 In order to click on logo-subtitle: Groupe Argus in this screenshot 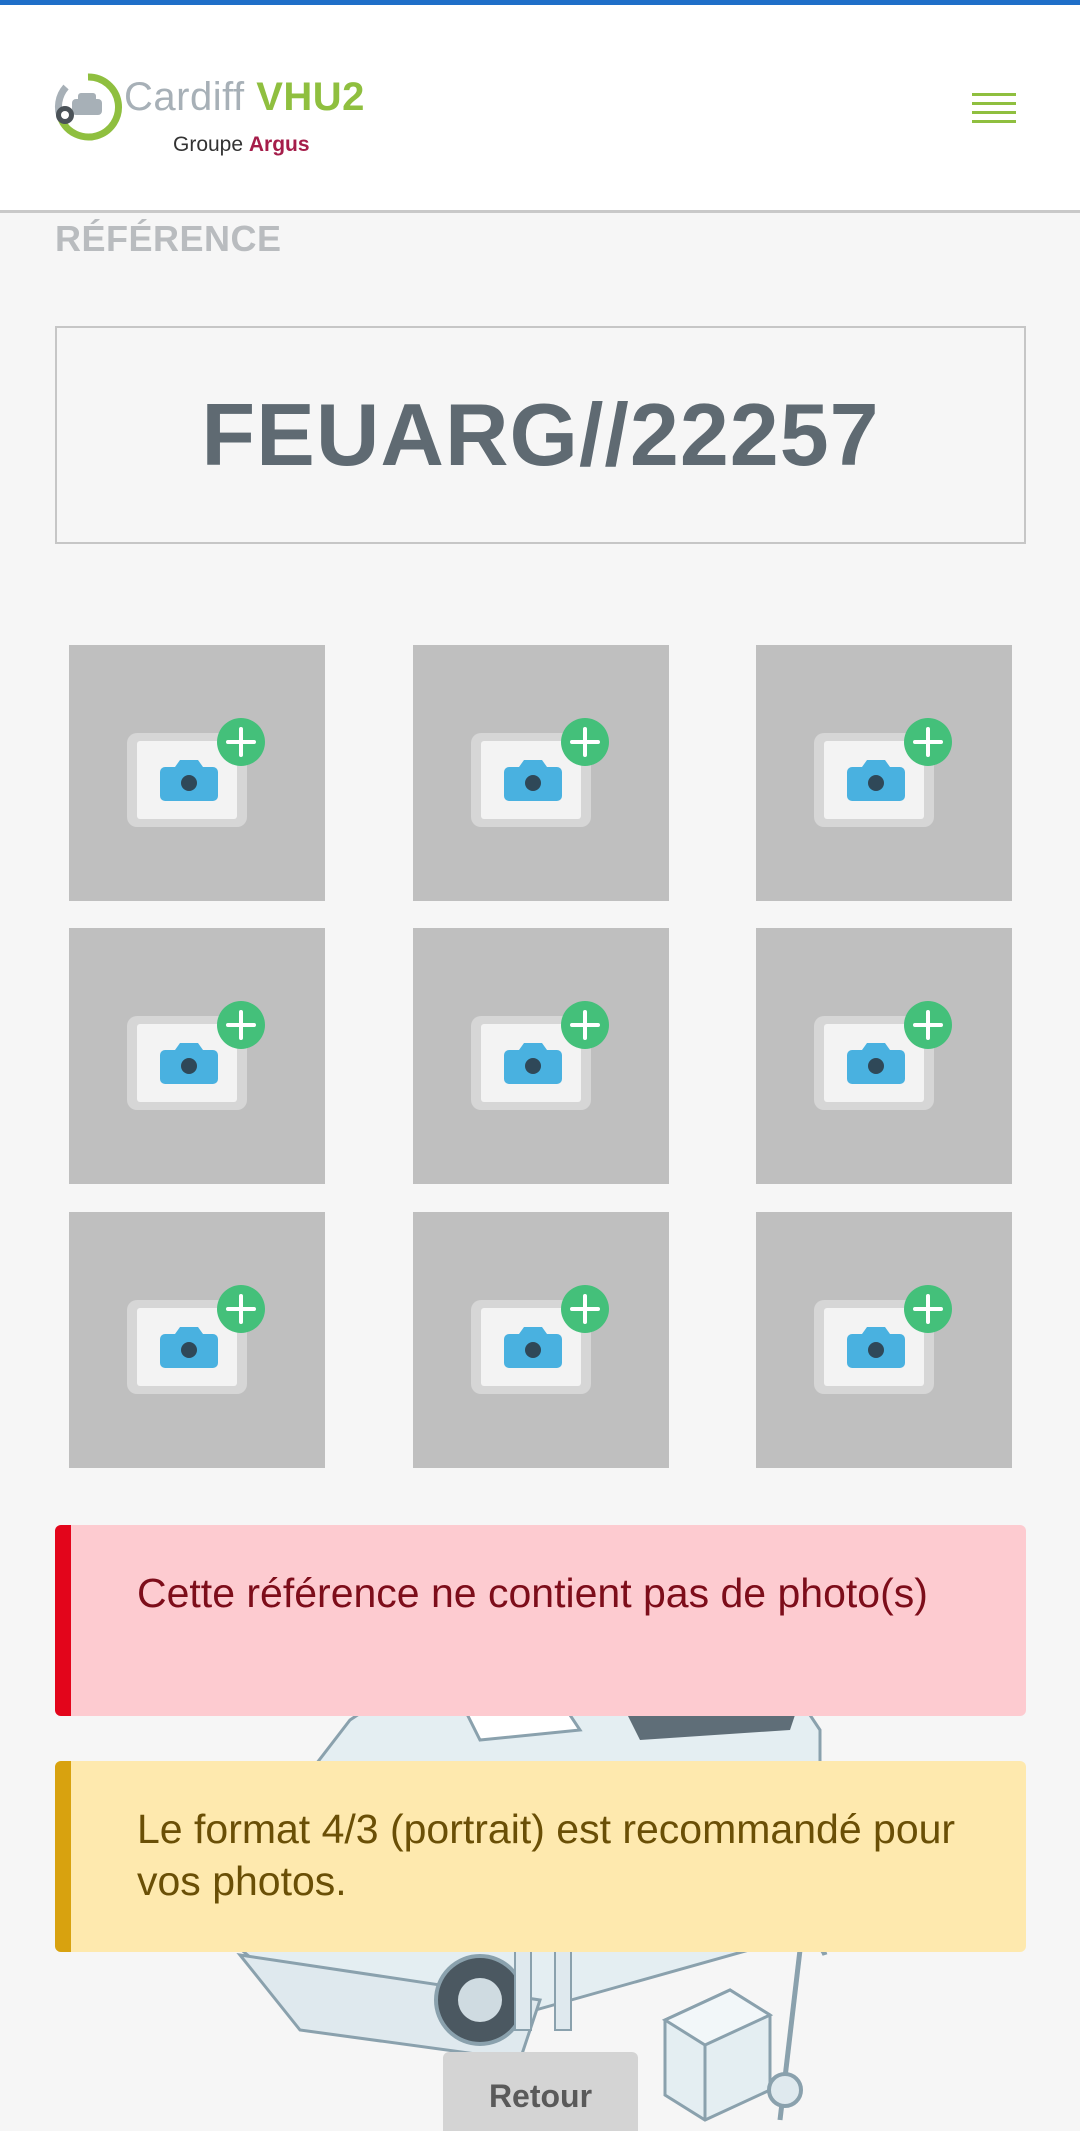, I will do `click(241, 144)`.